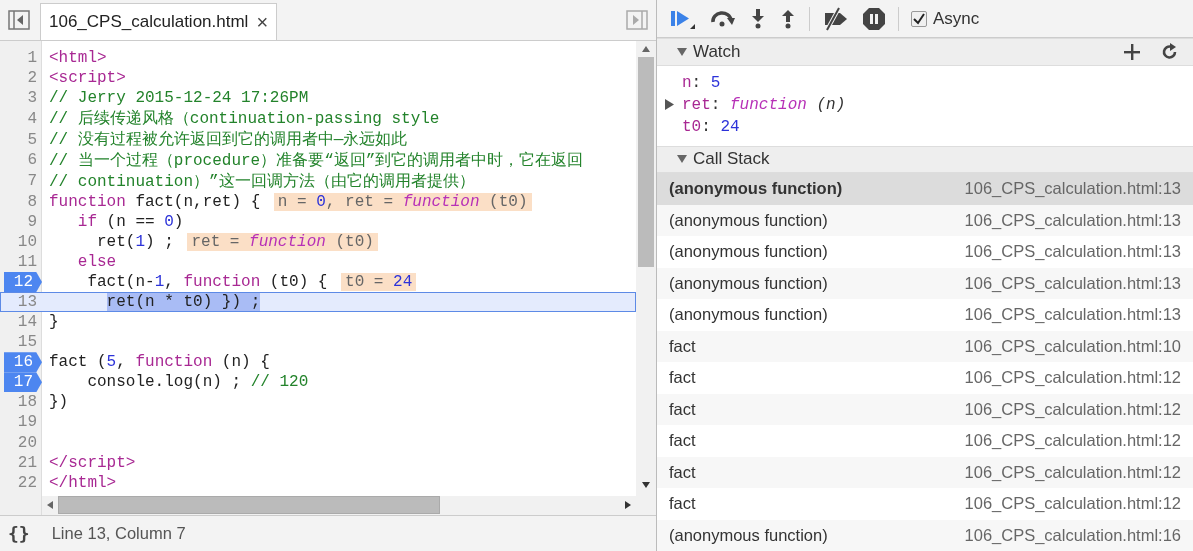  What do you see at coordinates (34, 221) in the screenshot?
I see `line-number: 9` at bounding box center [34, 221].